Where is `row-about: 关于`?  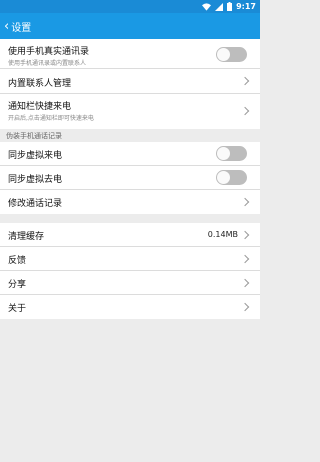
row-about: 关于 is located at coordinates (130, 307).